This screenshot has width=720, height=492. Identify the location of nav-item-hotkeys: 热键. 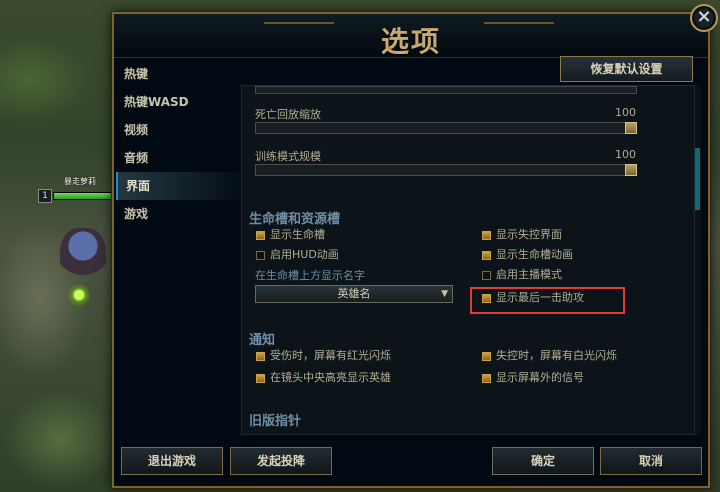
(178, 74).